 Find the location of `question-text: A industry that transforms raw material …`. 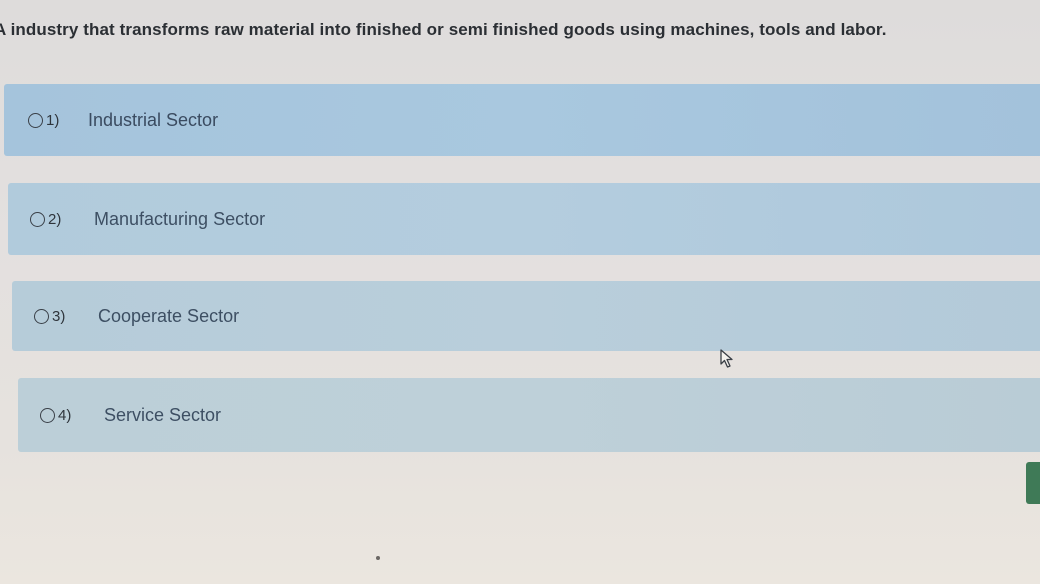

question-text: A industry that transforms raw material … is located at coordinates (443, 29).